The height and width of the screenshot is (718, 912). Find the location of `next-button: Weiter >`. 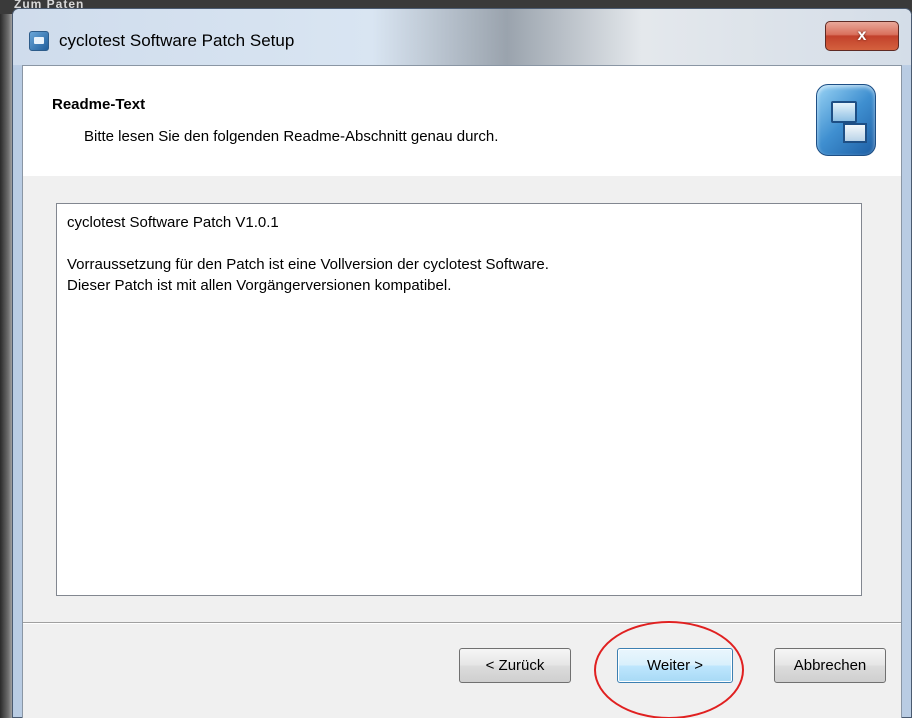

next-button: Weiter > is located at coordinates (675, 665).